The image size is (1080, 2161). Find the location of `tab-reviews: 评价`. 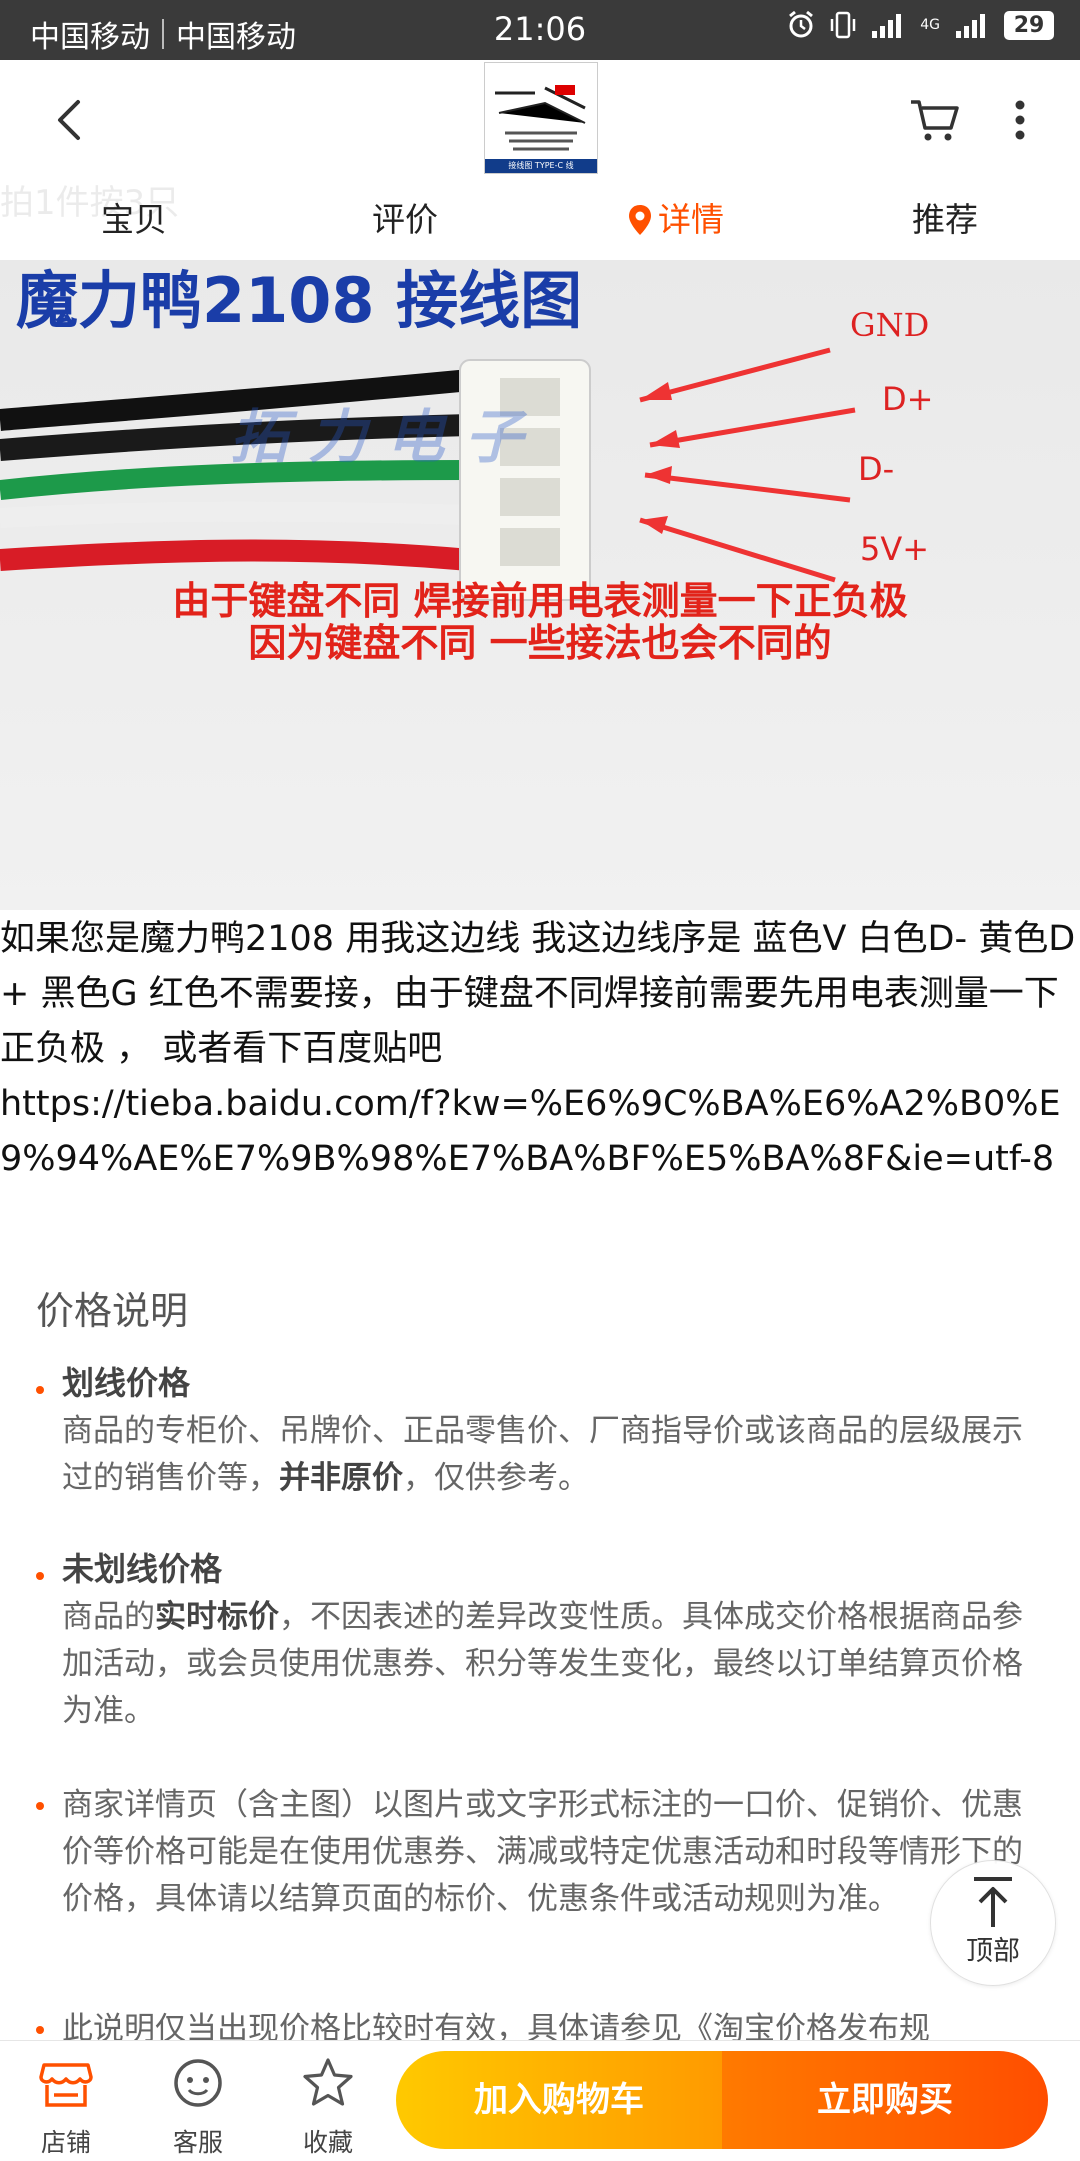

tab-reviews: 评价 is located at coordinates (405, 220).